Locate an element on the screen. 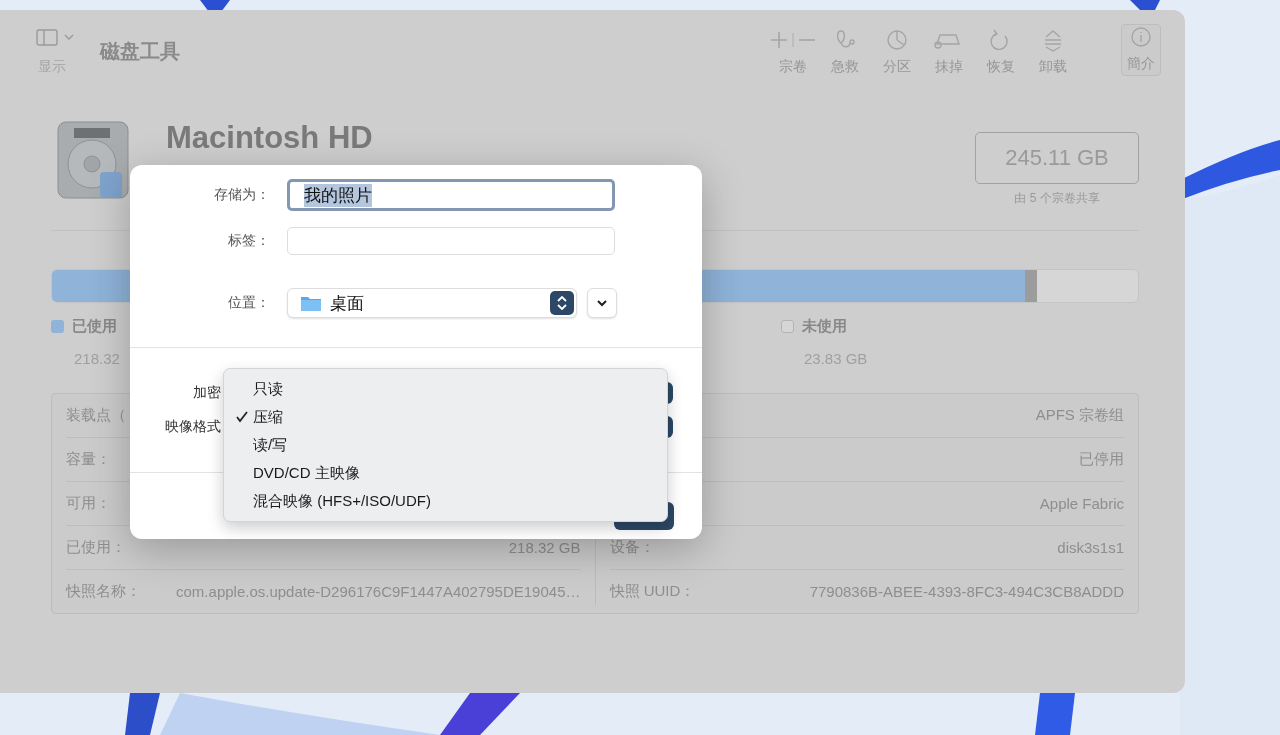  info-value: 7790836B-ABEE-4393-8FC3-494C3CB8ADDD is located at coordinates (966, 591).